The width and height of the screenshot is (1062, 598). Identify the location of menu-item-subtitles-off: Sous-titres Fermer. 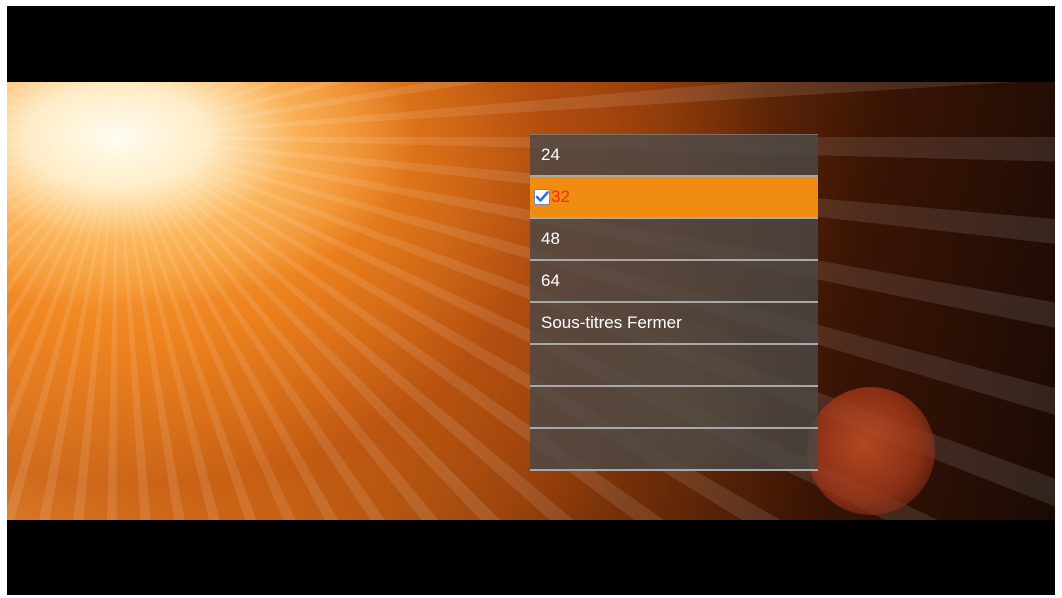
(674, 324).